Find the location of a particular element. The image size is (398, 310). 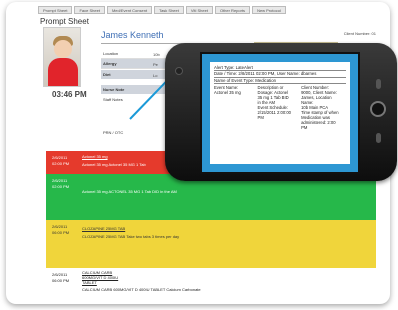

alert-event-type: Name of Event Type: Medication is located at coordinates (280, 81).